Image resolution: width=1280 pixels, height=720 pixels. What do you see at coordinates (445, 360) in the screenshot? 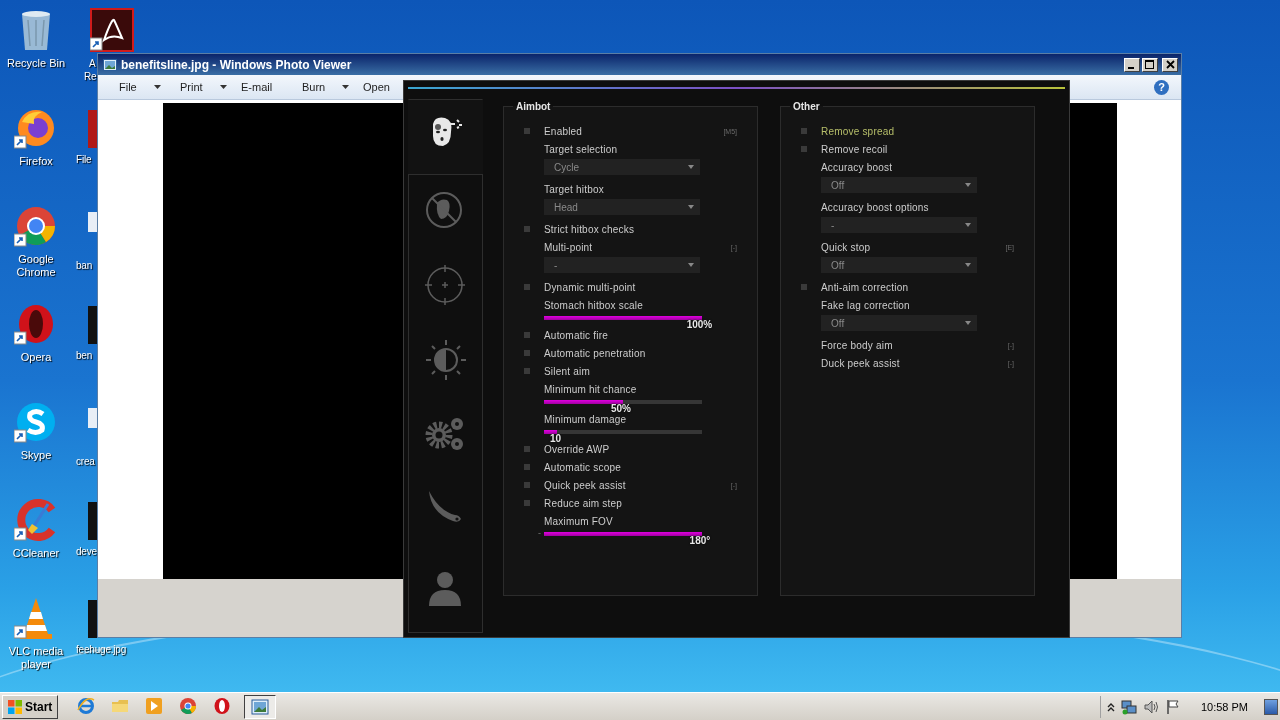
I see `half-sun-icon` at bounding box center [445, 360].